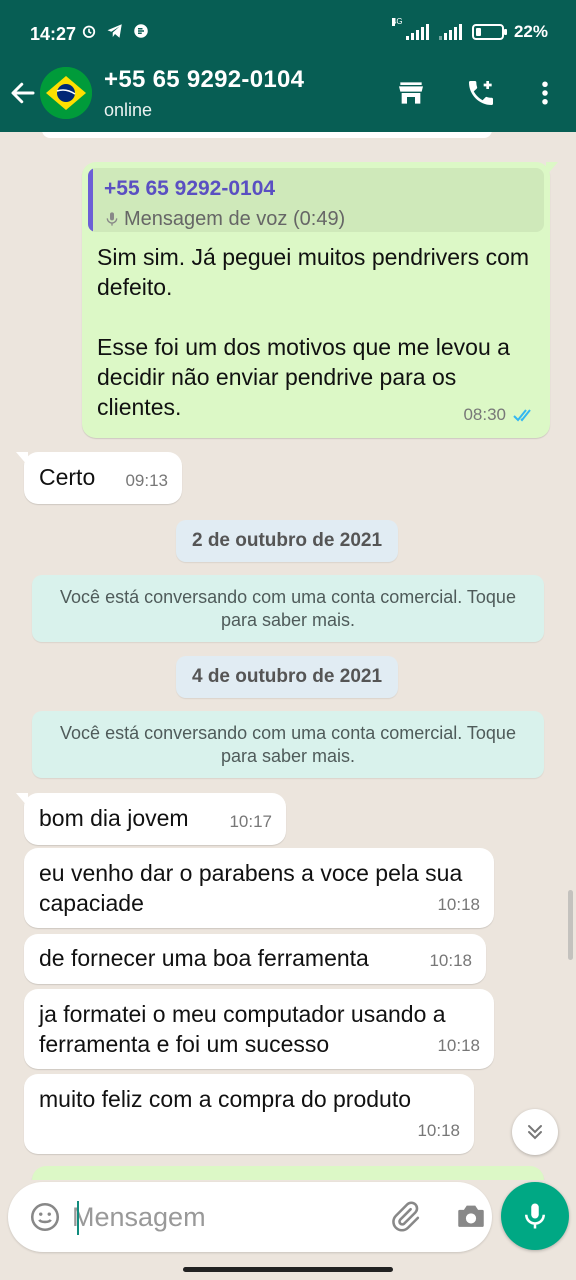  I want to click on camera-button, so click(471, 1217).